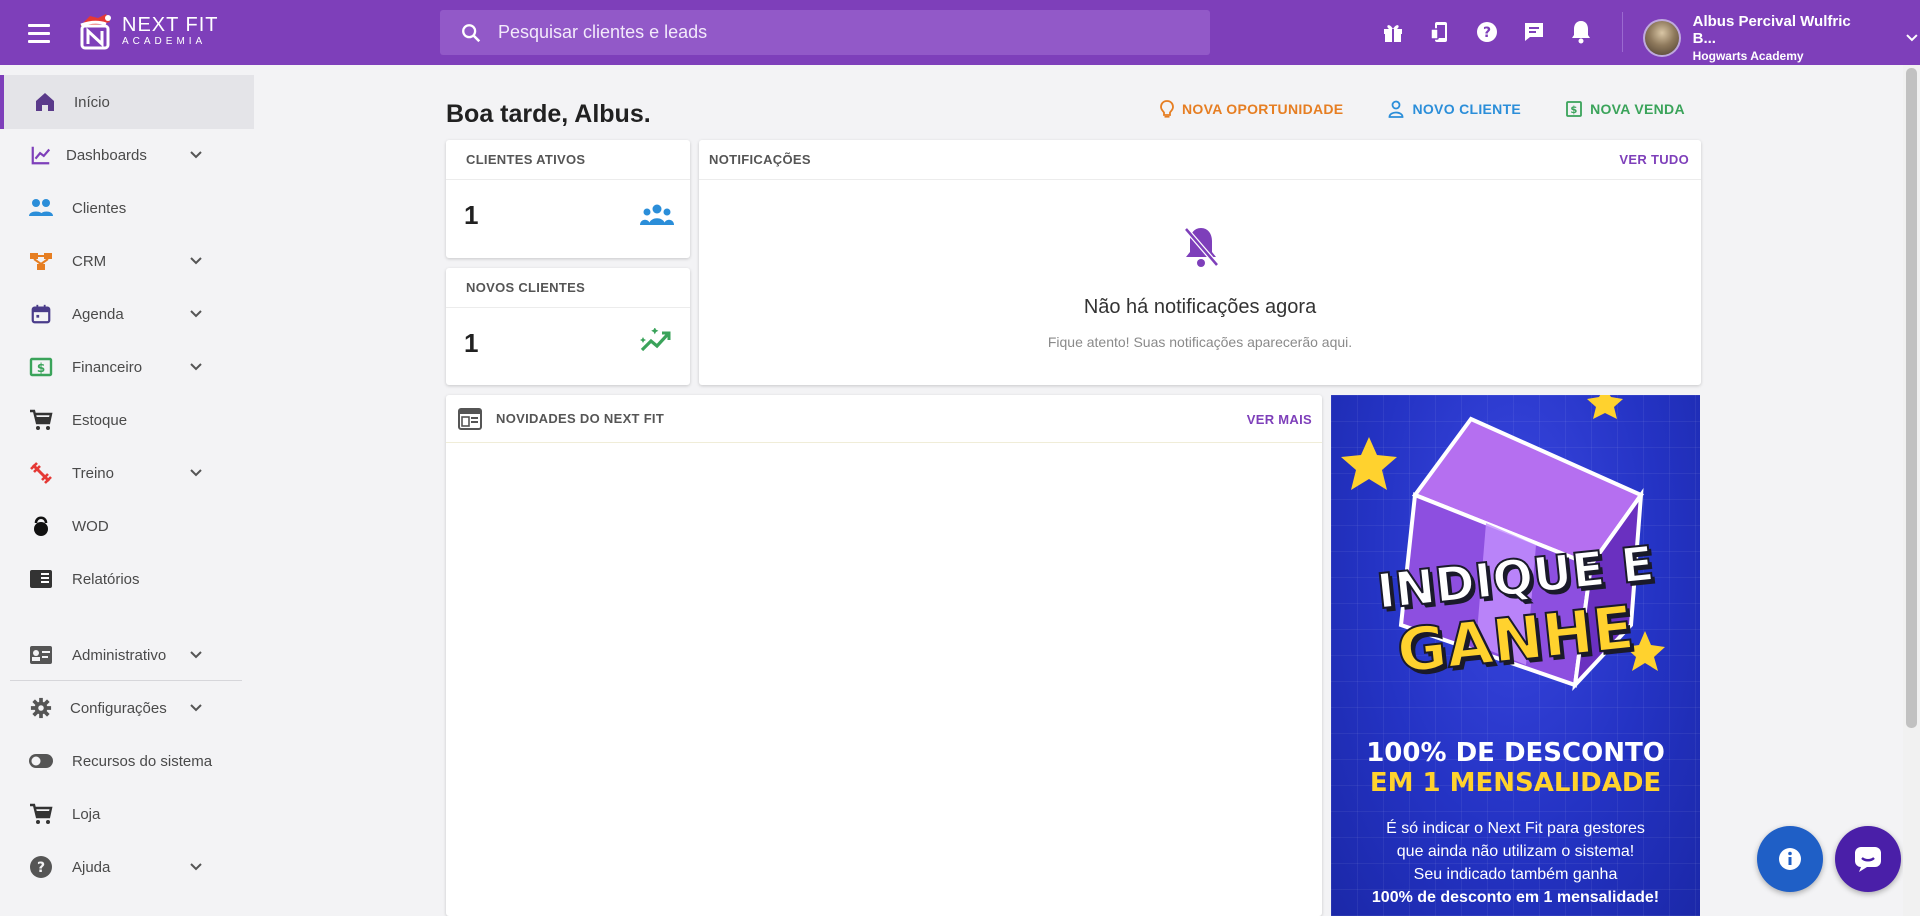  Describe the element at coordinates (1581, 32) in the screenshot. I see `bell-icon` at that location.